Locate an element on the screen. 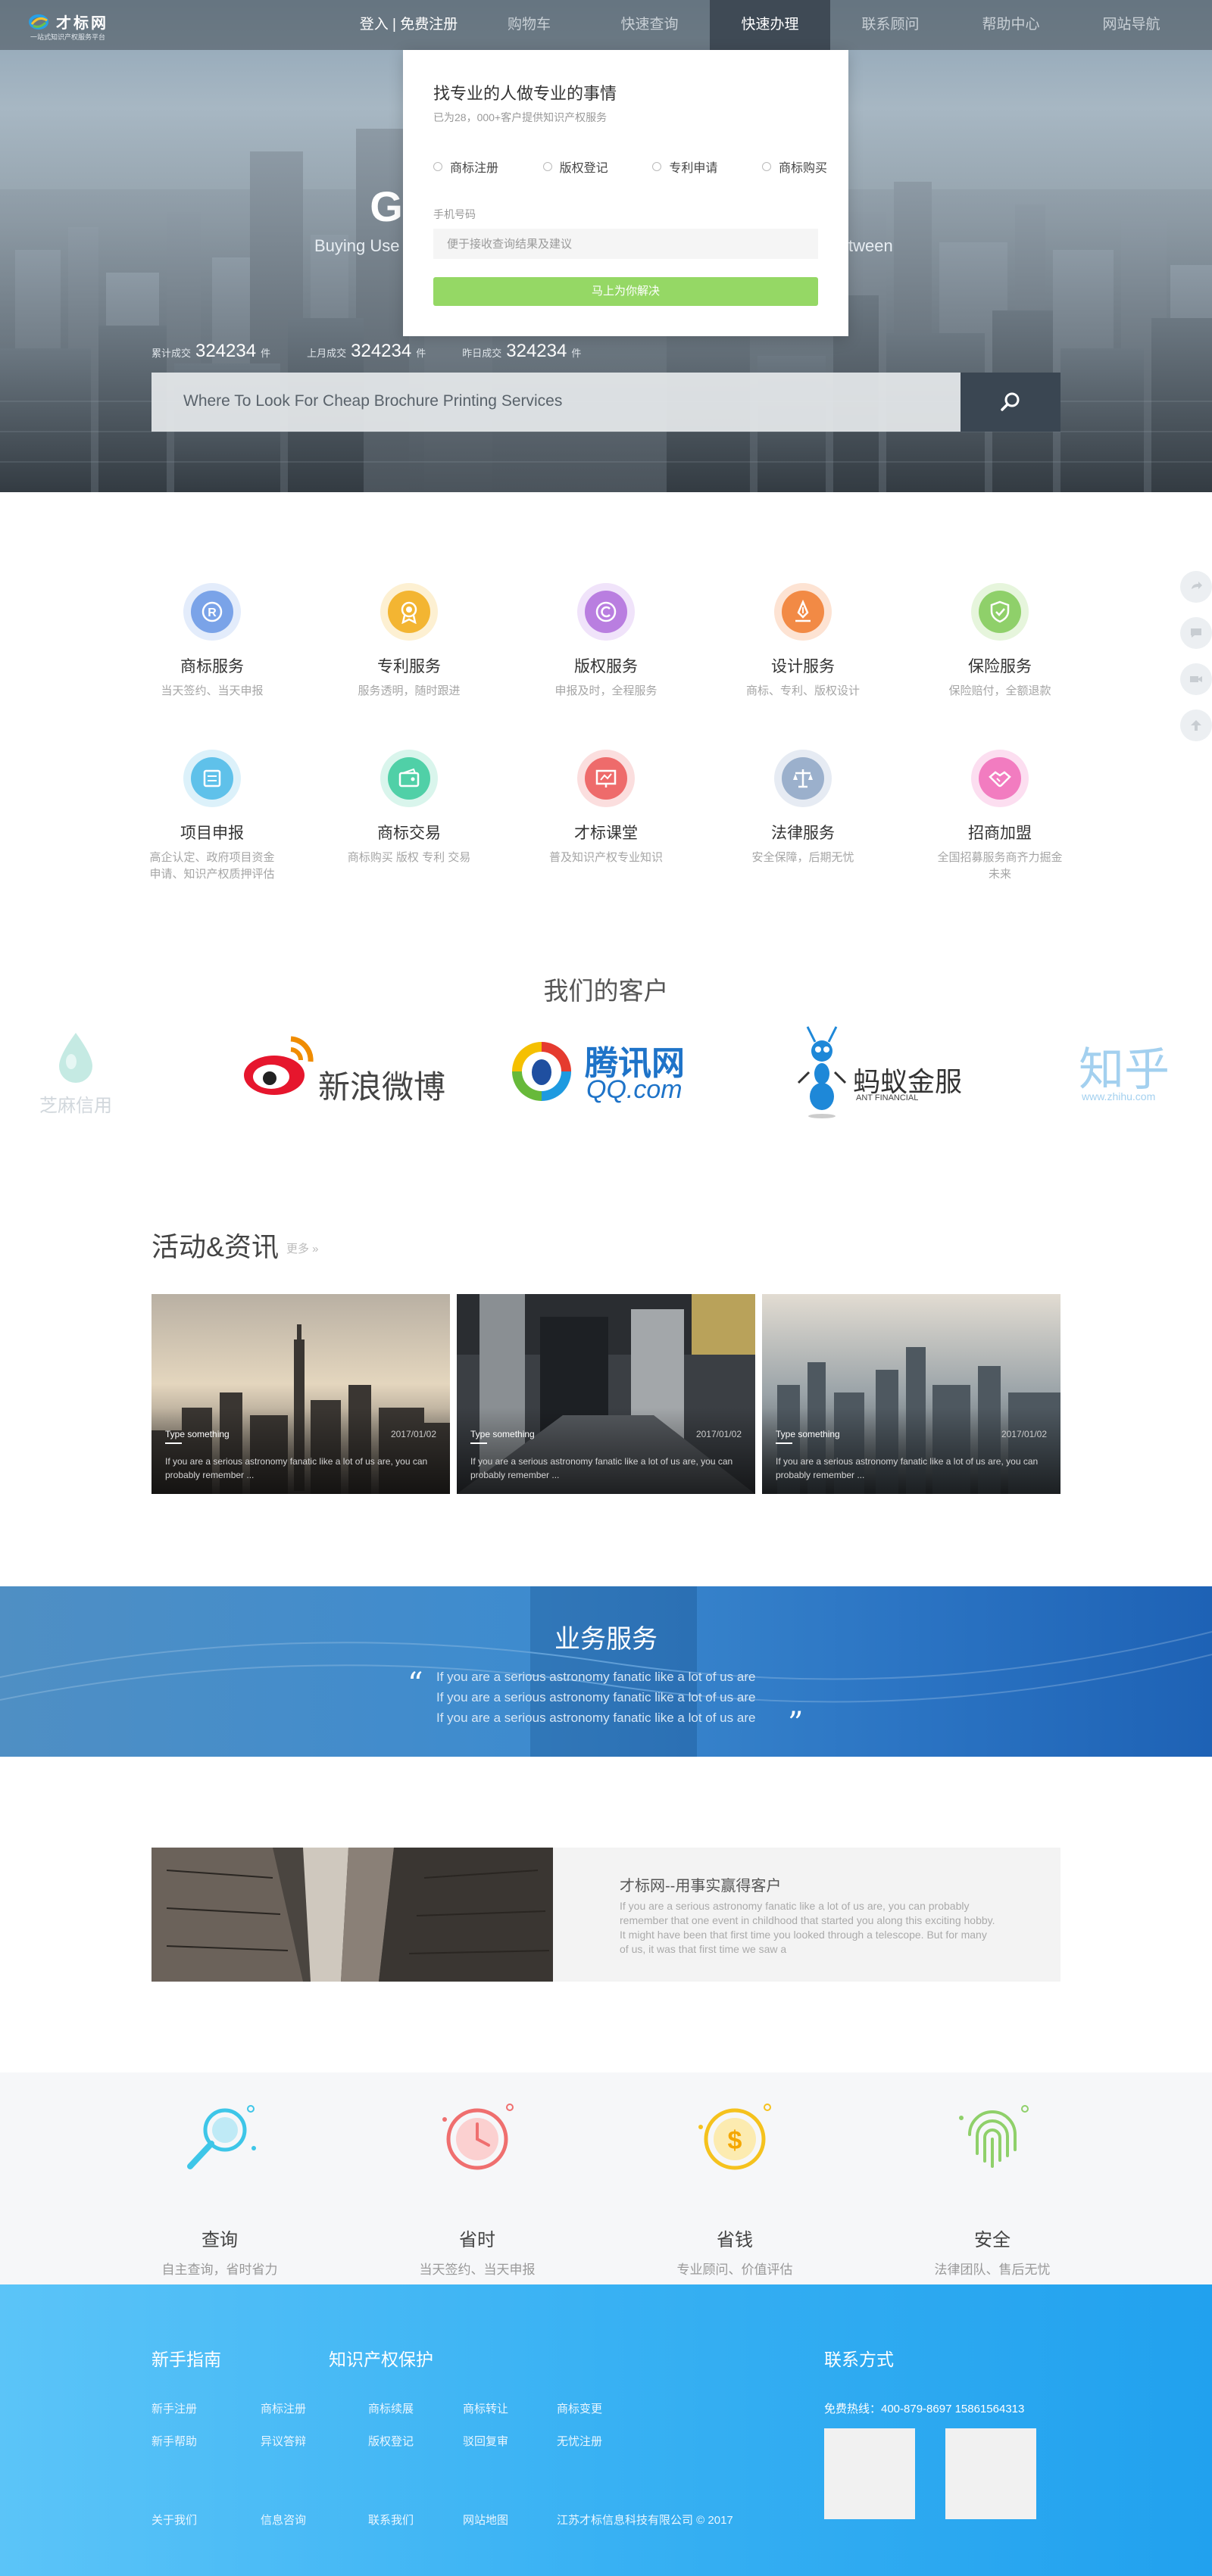  nav-cart: 购物车 is located at coordinates (529, 25).